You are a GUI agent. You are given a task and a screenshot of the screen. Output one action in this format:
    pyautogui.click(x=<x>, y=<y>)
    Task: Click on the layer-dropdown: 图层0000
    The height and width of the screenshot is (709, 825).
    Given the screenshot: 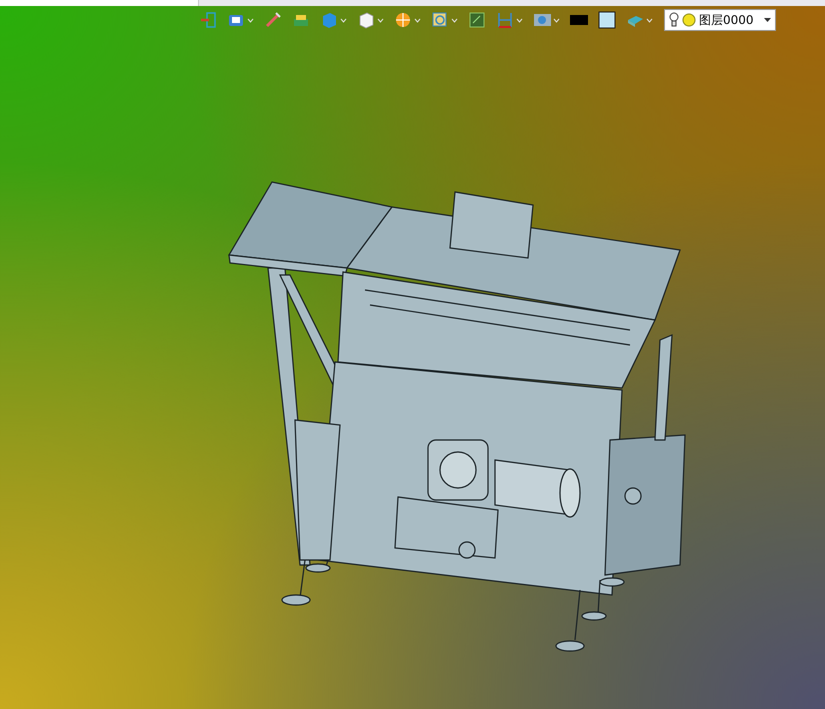 What is the action you would take?
    pyautogui.click(x=720, y=20)
    